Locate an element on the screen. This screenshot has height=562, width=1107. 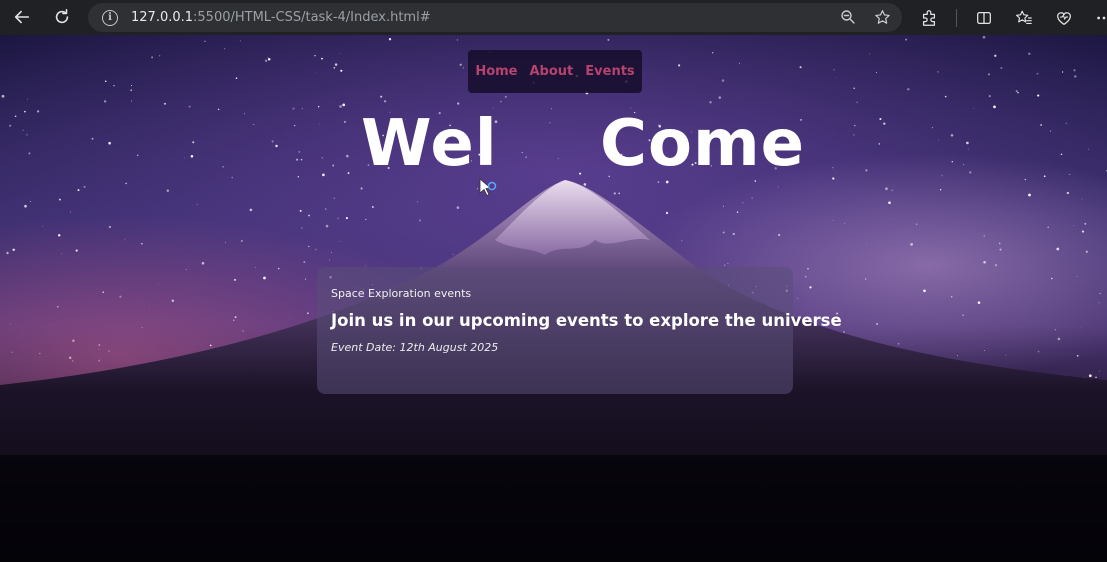
info-icon: i is located at coordinates (110, 17).